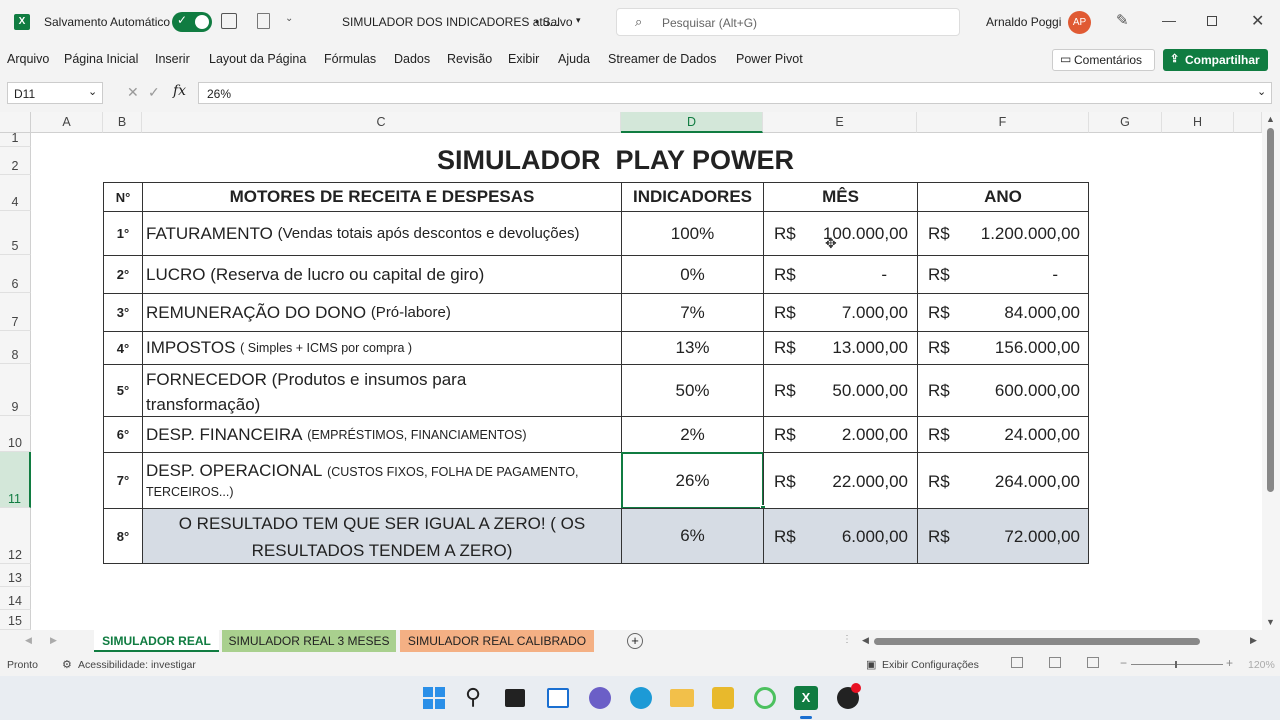 This screenshot has height=720, width=1280. What do you see at coordinates (15, 312) in the screenshot?
I see `row-header-7: 7` at bounding box center [15, 312].